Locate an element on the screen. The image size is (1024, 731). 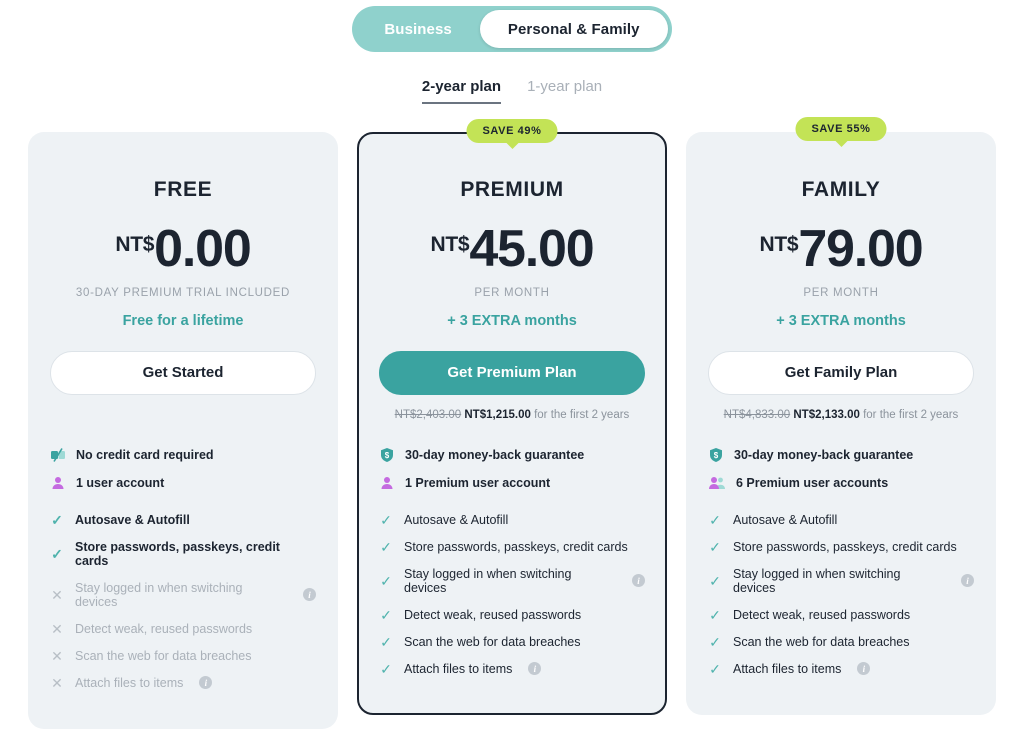
feature-label: Scan the web for data breaches is located at coordinates (163, 655).